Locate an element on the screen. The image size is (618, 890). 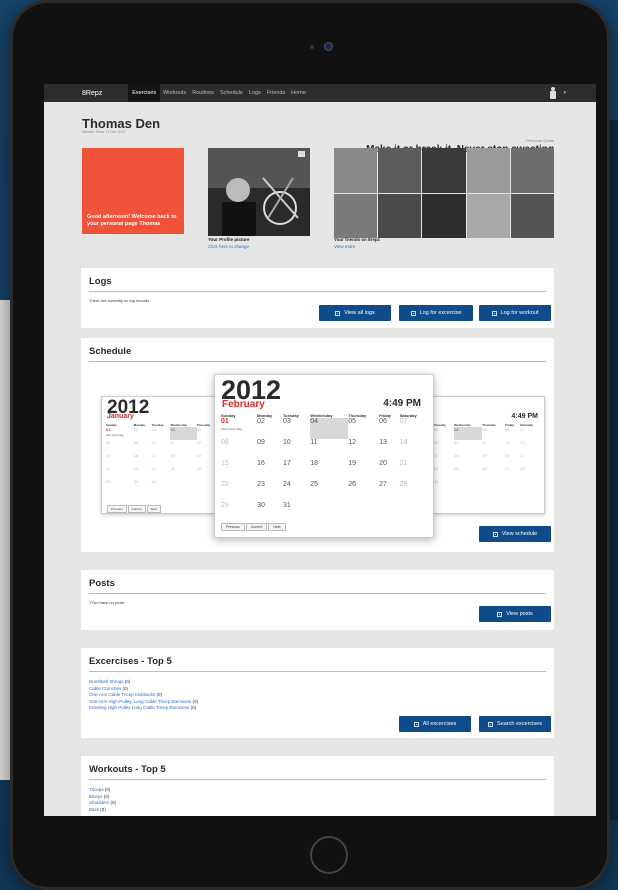
next-button: Next is located at coordinates (153, 509).